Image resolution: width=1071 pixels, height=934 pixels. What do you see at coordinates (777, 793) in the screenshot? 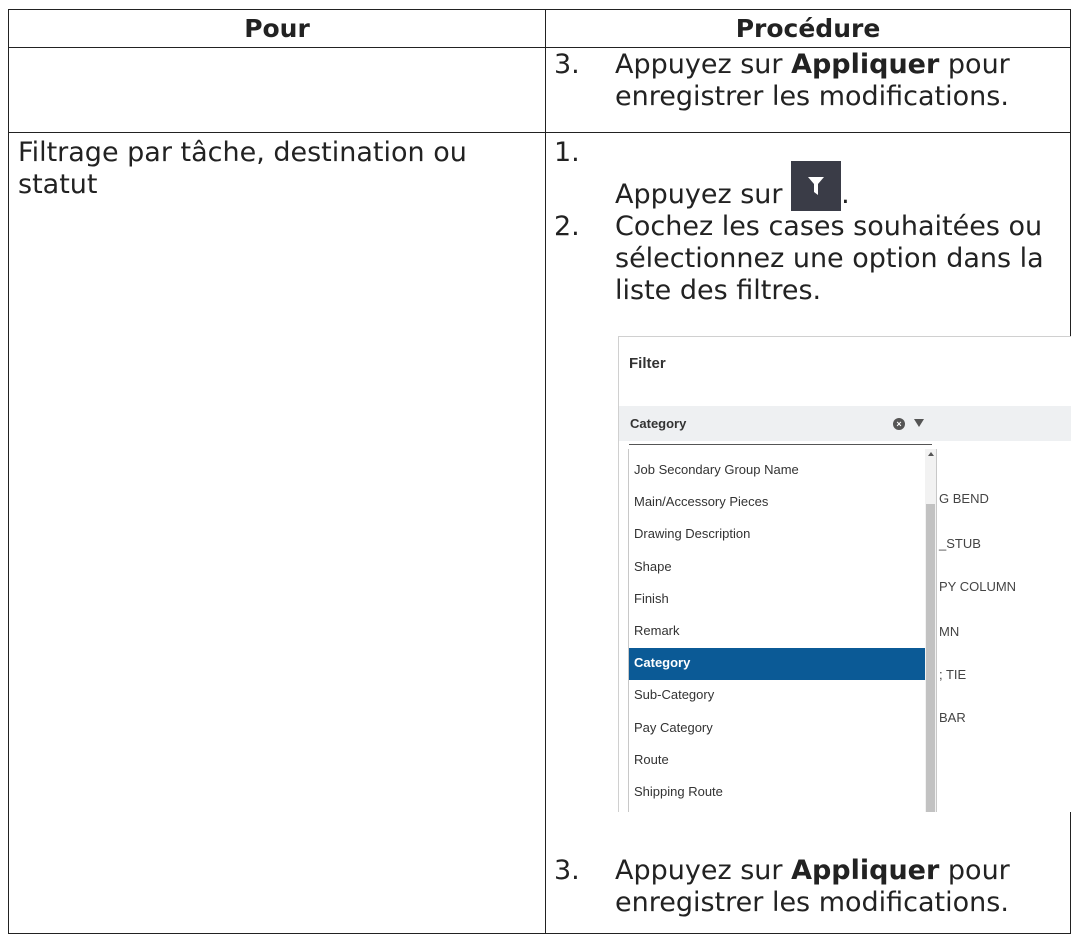
I see `dropdown-item: Shipping Route` at bounding box center [777, 793].